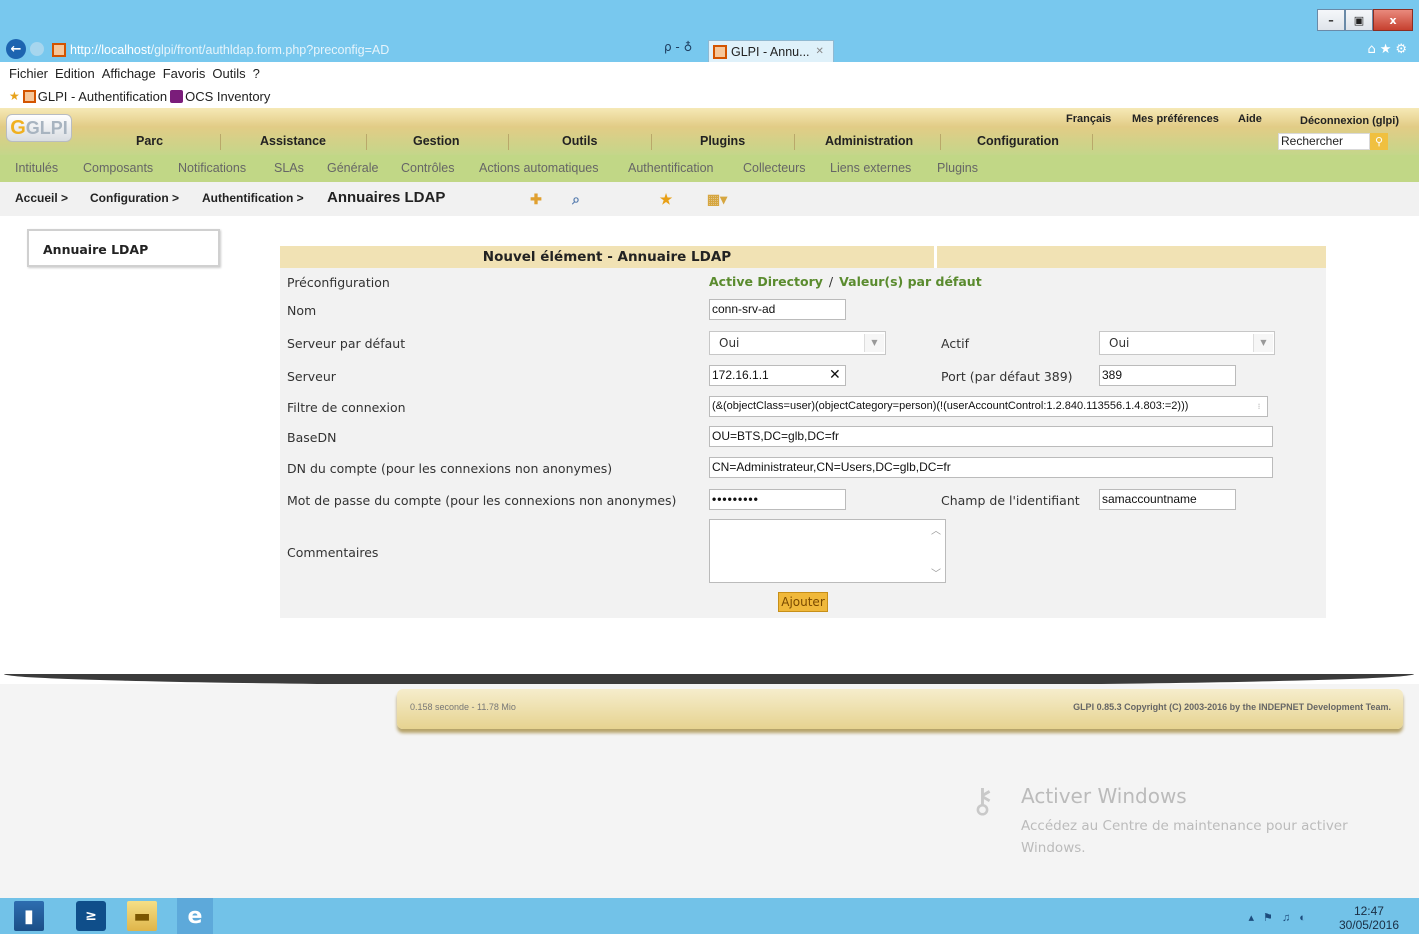  I want to click on browser-tab: GLPI - Annu... ✕, so click(771, 51).